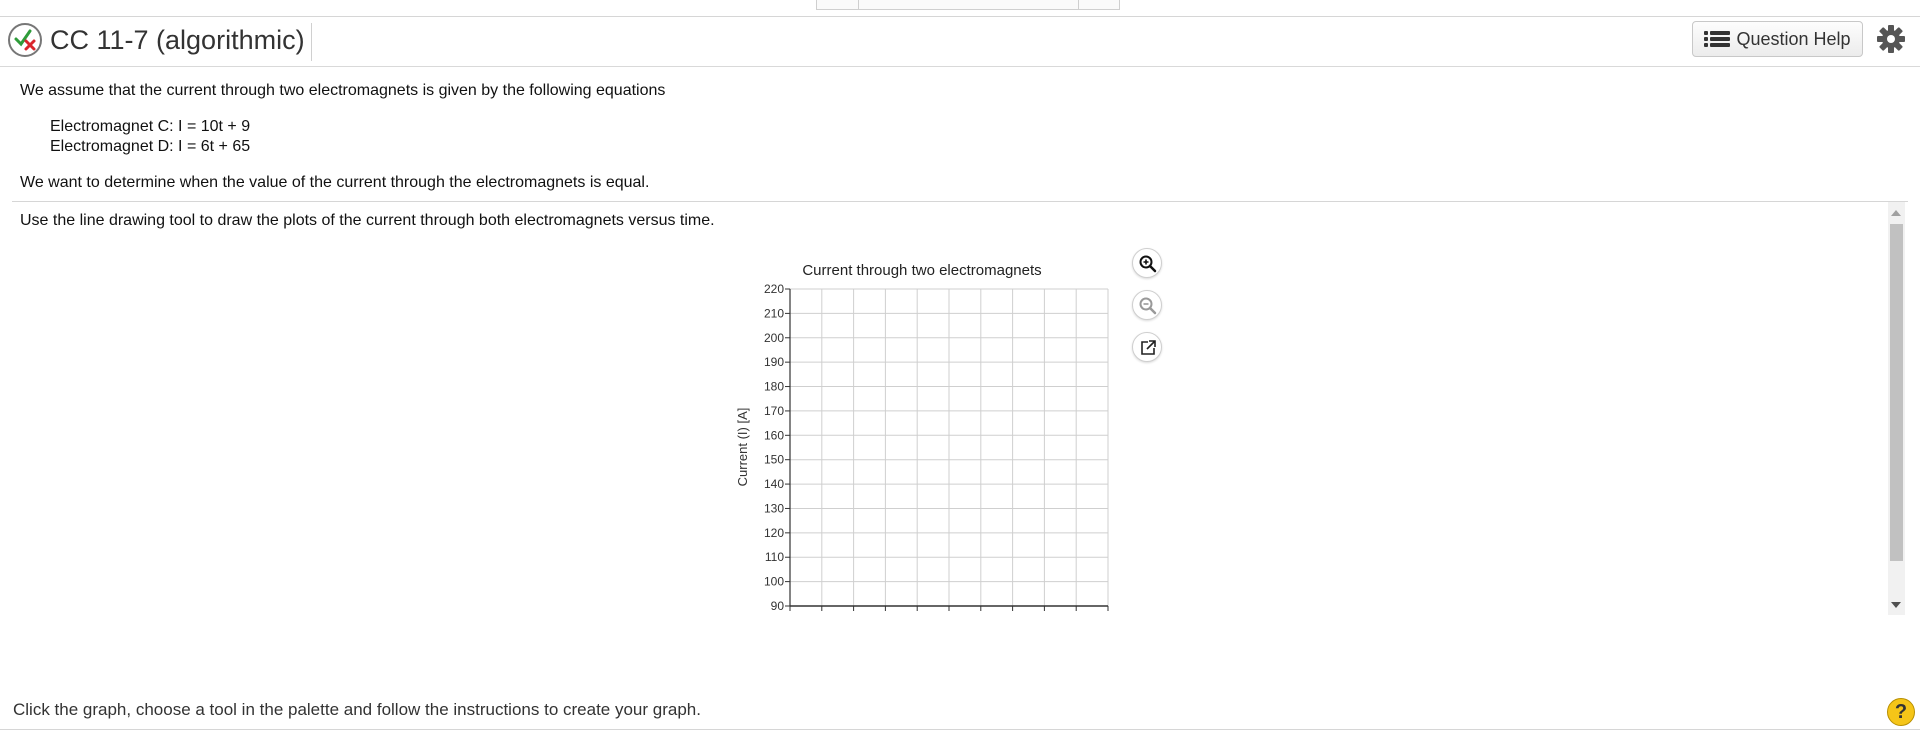  I want to click on y-tick-label: 150, so click(774, 460).